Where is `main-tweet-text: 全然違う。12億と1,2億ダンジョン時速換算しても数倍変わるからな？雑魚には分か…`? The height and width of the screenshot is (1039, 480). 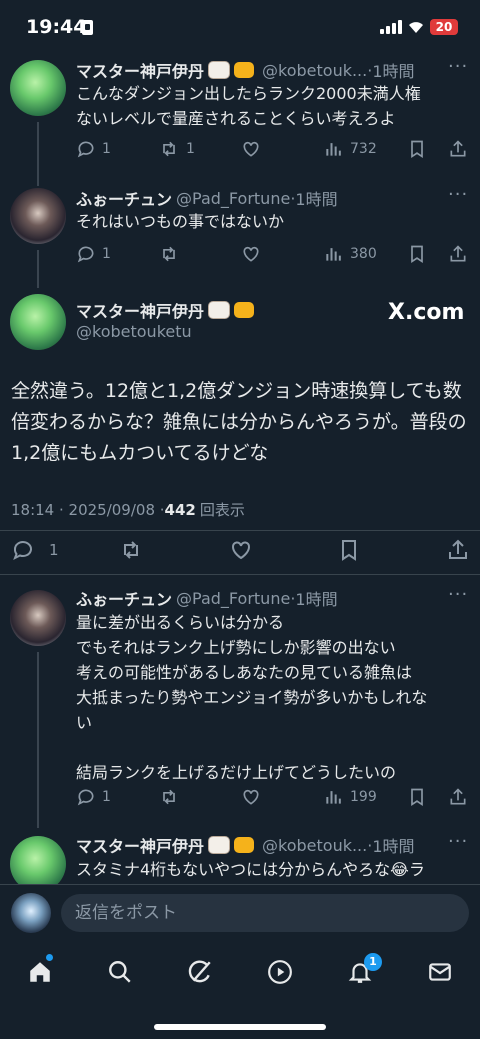
main-tweet-text: 全然違う。12億と1,2億ダンジョン時速換算しても数倍変わるからな？雑魚には分か… is located at coordinates (239, 422).